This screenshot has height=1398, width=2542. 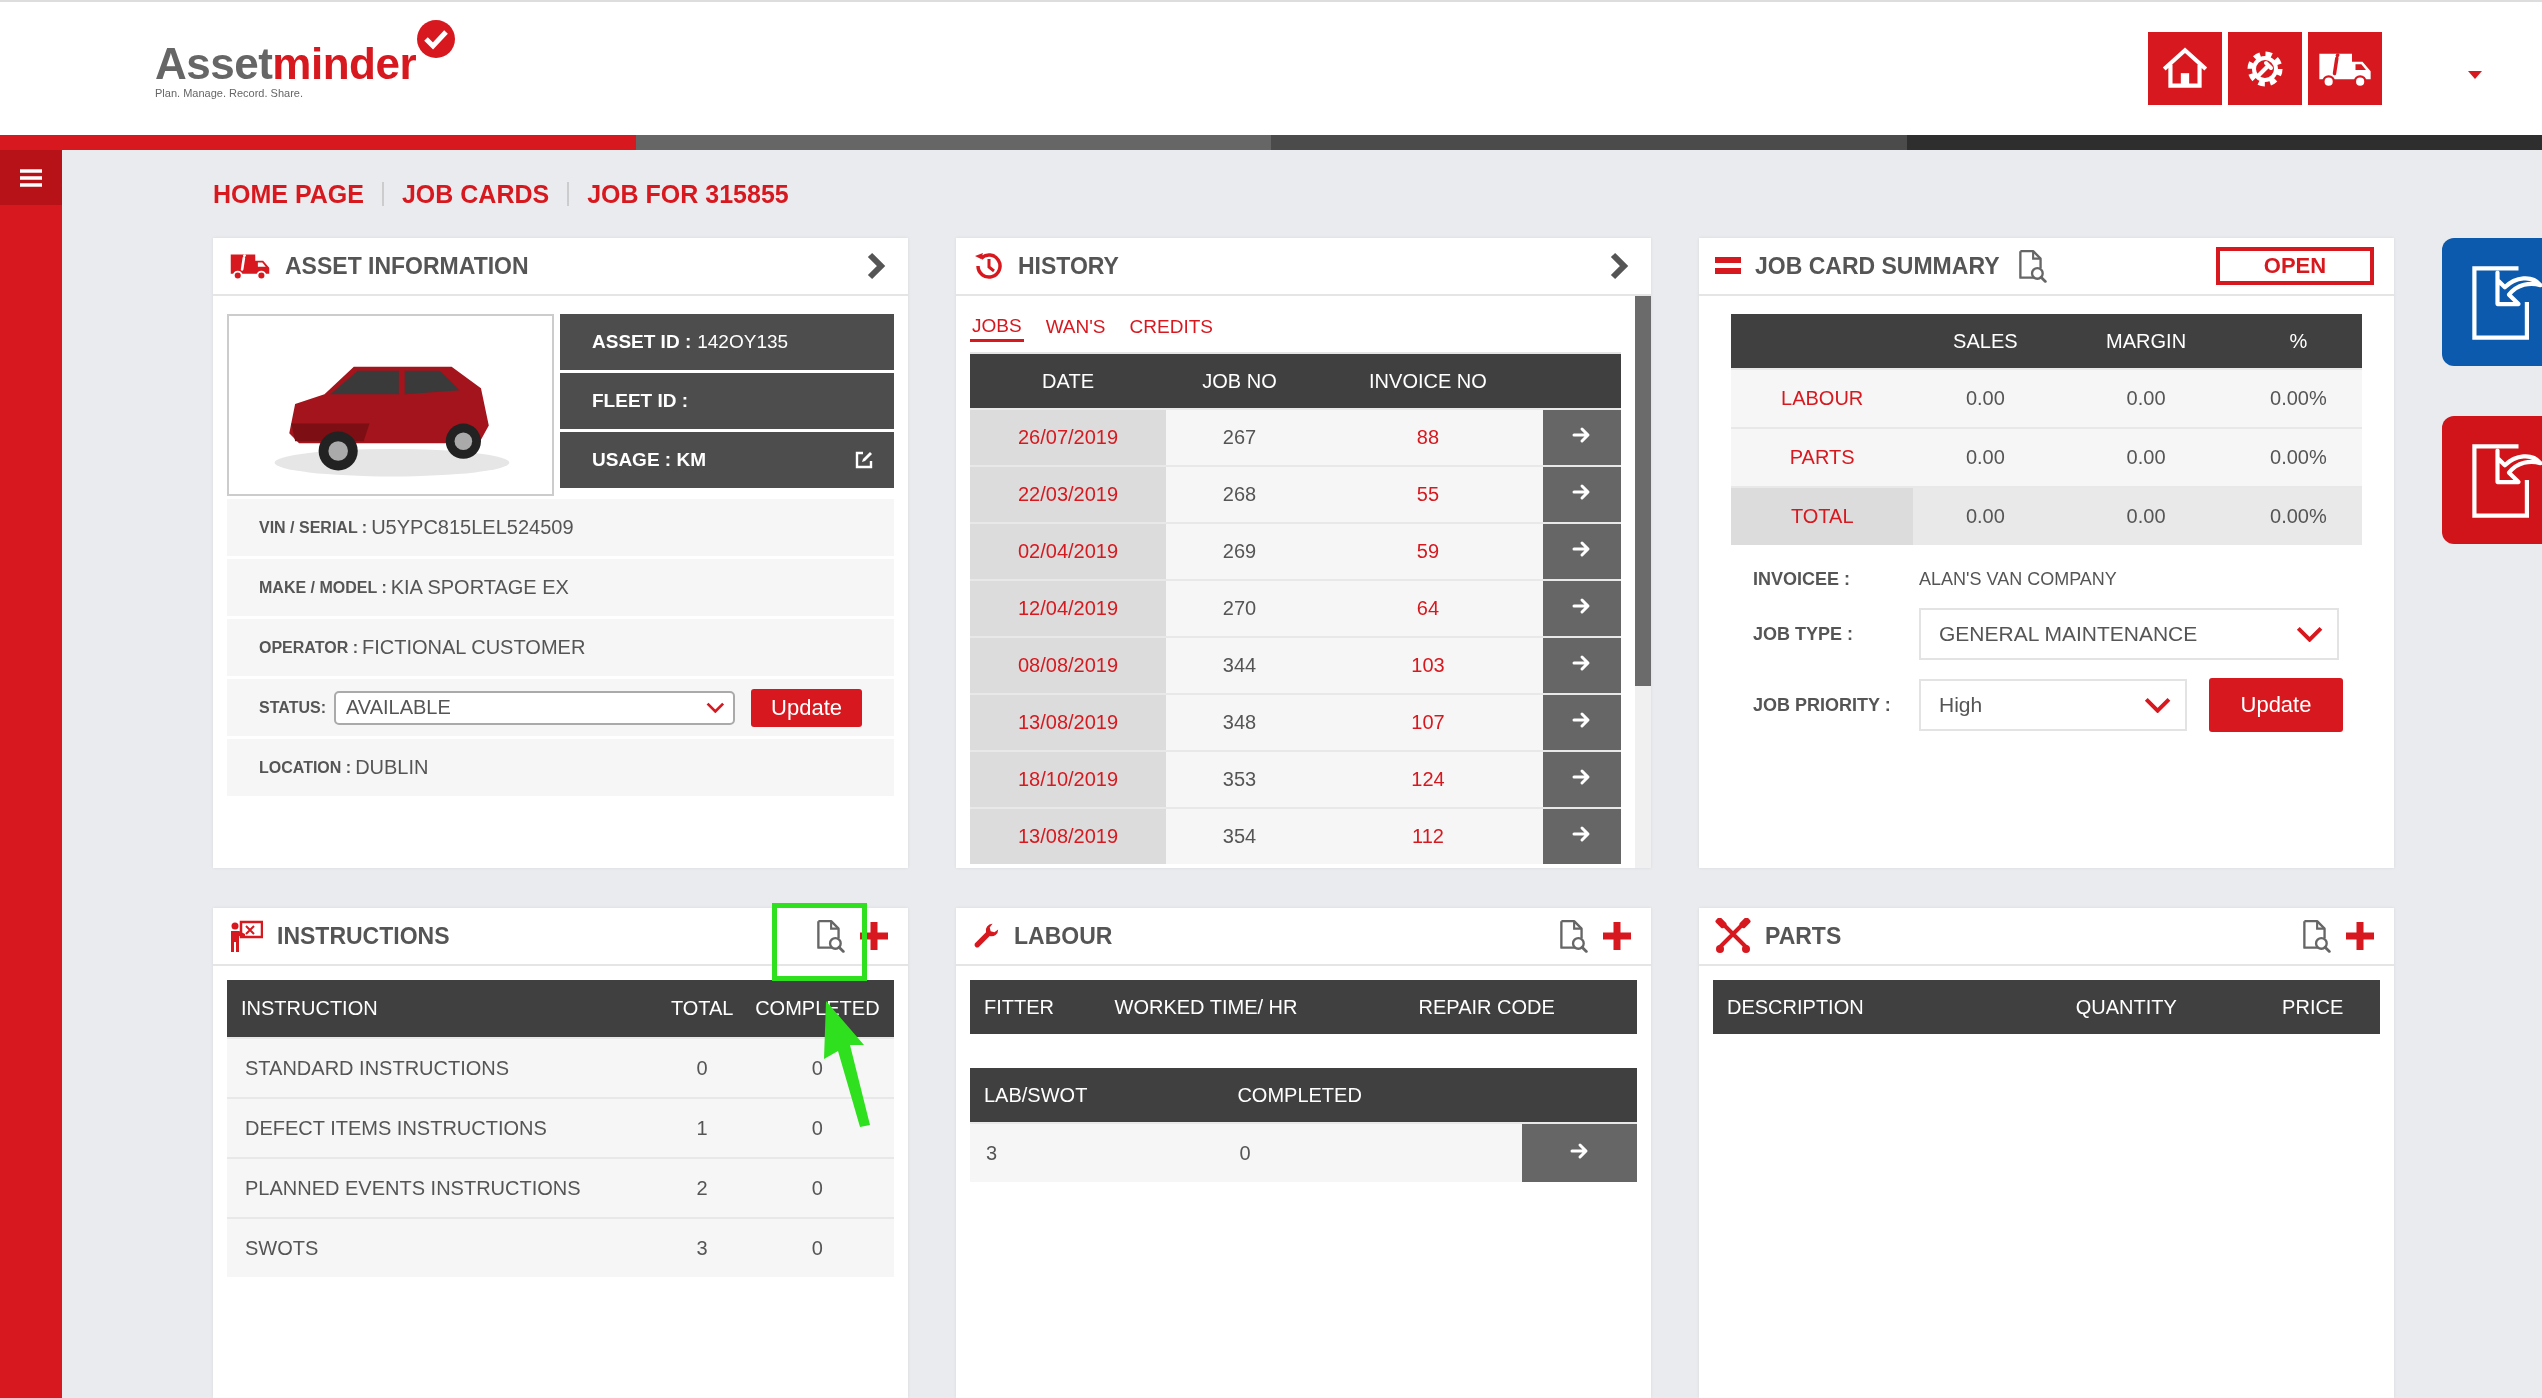 What do you see at coordinates (1822, 705) in the screenshot?
I see `field-label: JOB PRIORITY :` at bounding box center [1822, 705].